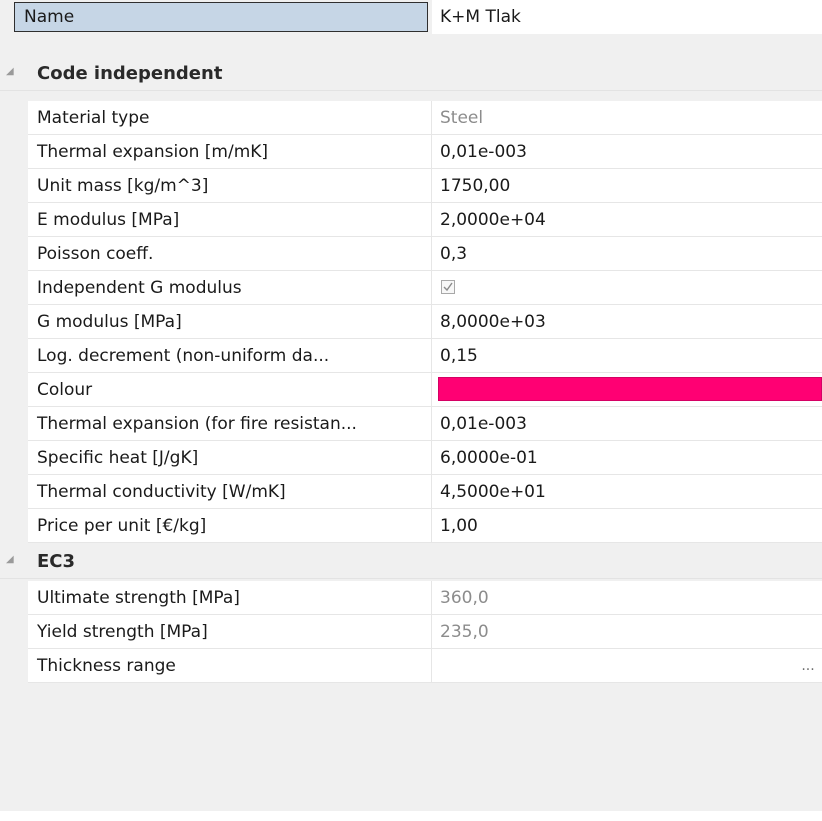 The height and width of the screenshot is (821, 822). I want to click on property-value: 8,0000e+03, so click(627, 322).